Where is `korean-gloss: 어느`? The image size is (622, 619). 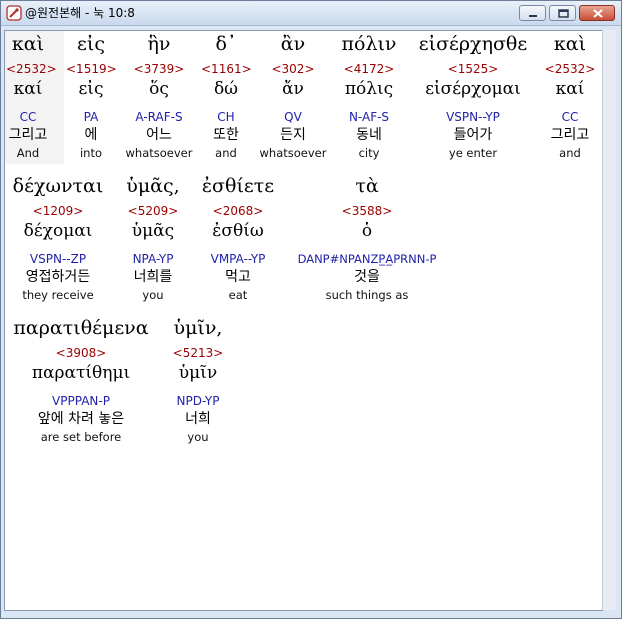
korean-gloss: 어느 is located at coordinates (159, 135).